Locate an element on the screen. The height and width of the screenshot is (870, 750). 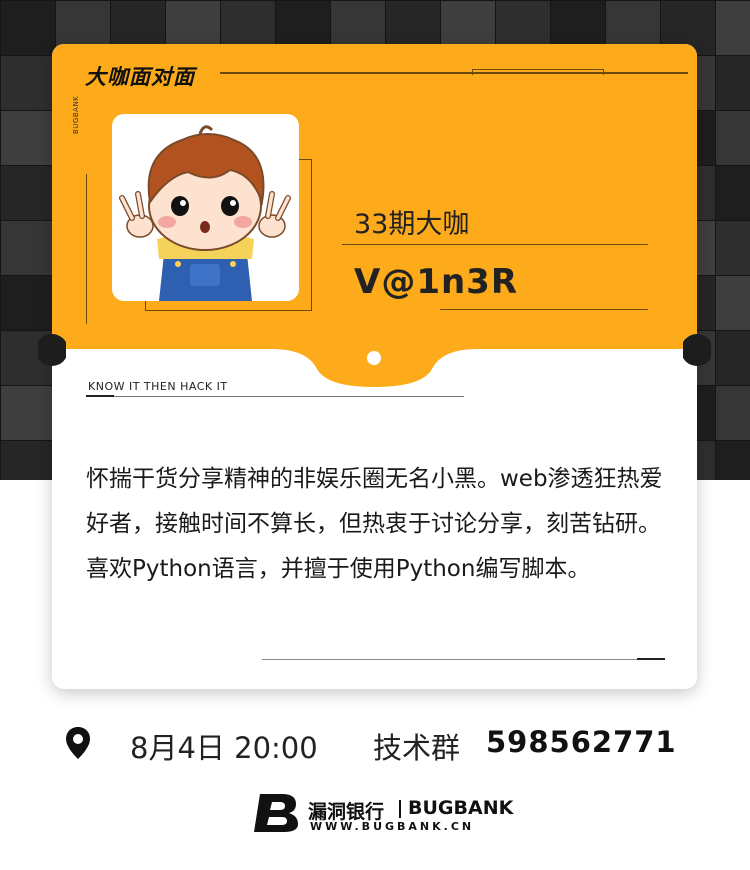
header-rule-accent is located at coordinates (538, 72).